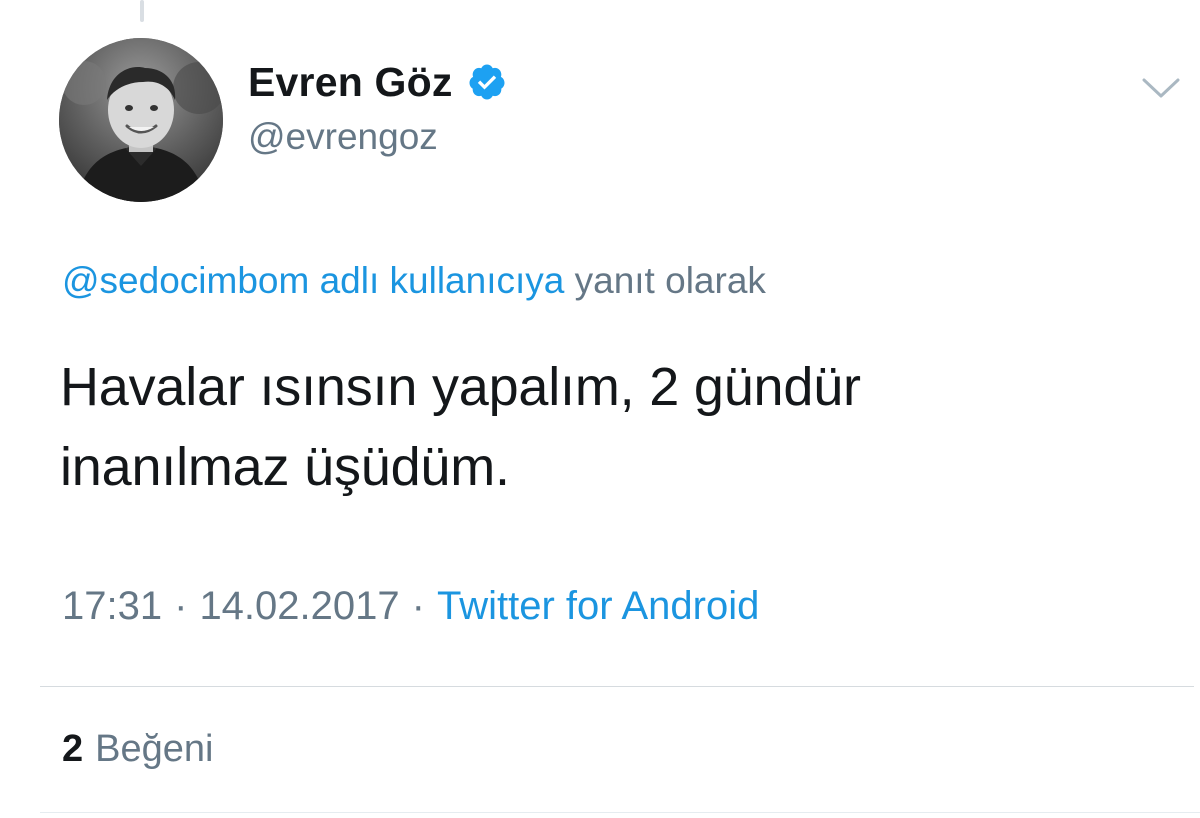 Image resolution: width=1200 pixels, height=818 pixels. I want to click on tweet-metadata: 17:31 · 14.02.2017 · Twitter for Android, so click(410, 606).